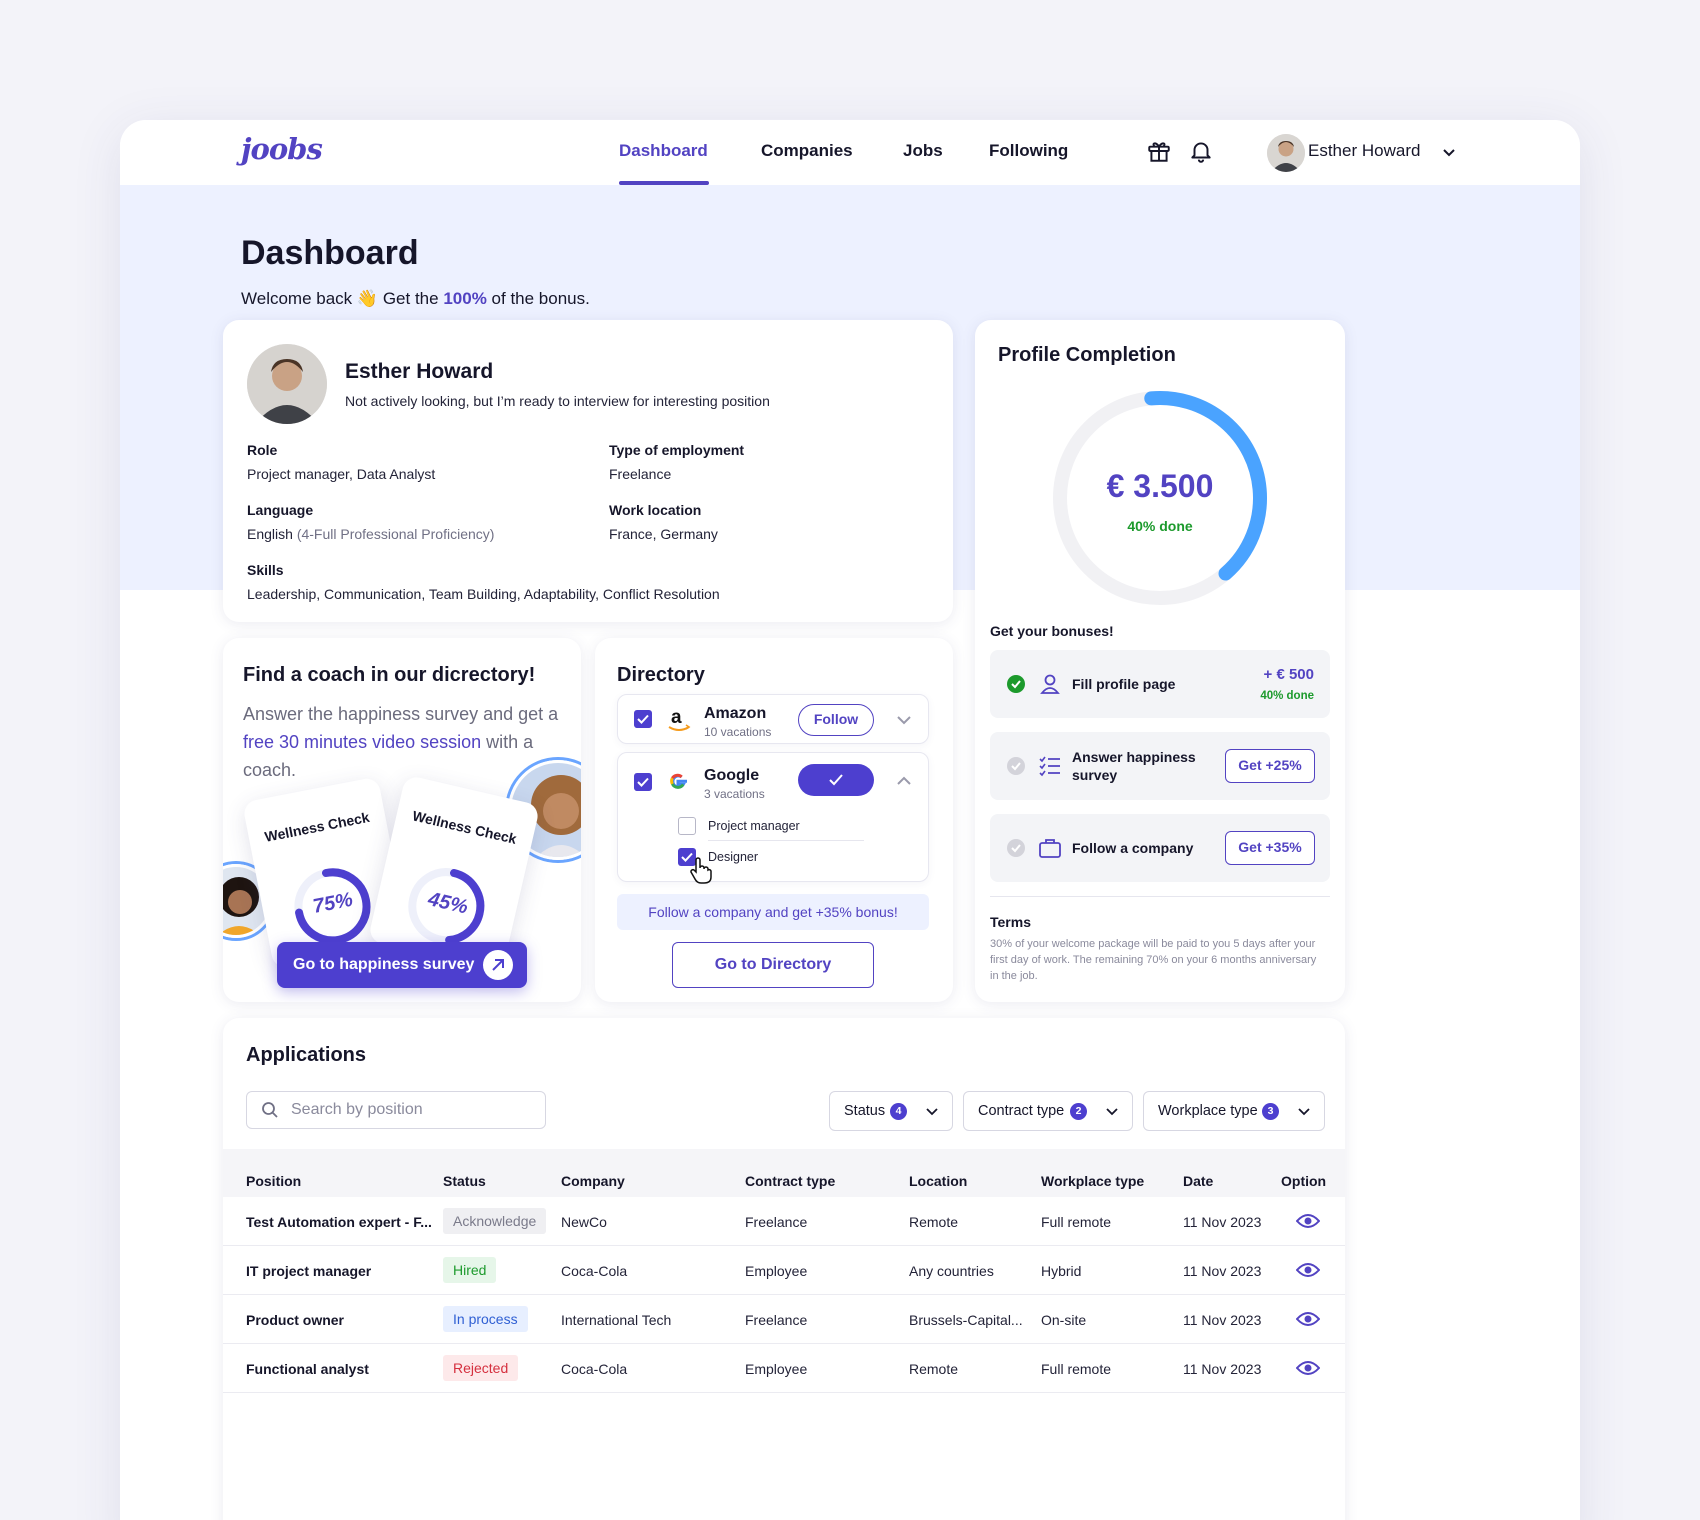 This screenshot has height=1520, width=1700. What do you see at coordinates (734, 794) in the screenshot?
I see `company-vacations: 3 vacations` at bounding box center [734, 794].